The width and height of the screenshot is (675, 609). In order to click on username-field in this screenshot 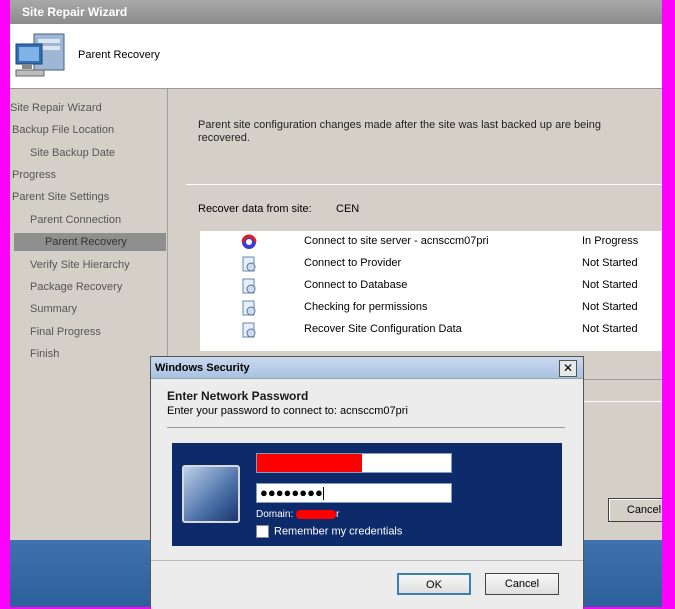, I will do `click(354, 463)`.